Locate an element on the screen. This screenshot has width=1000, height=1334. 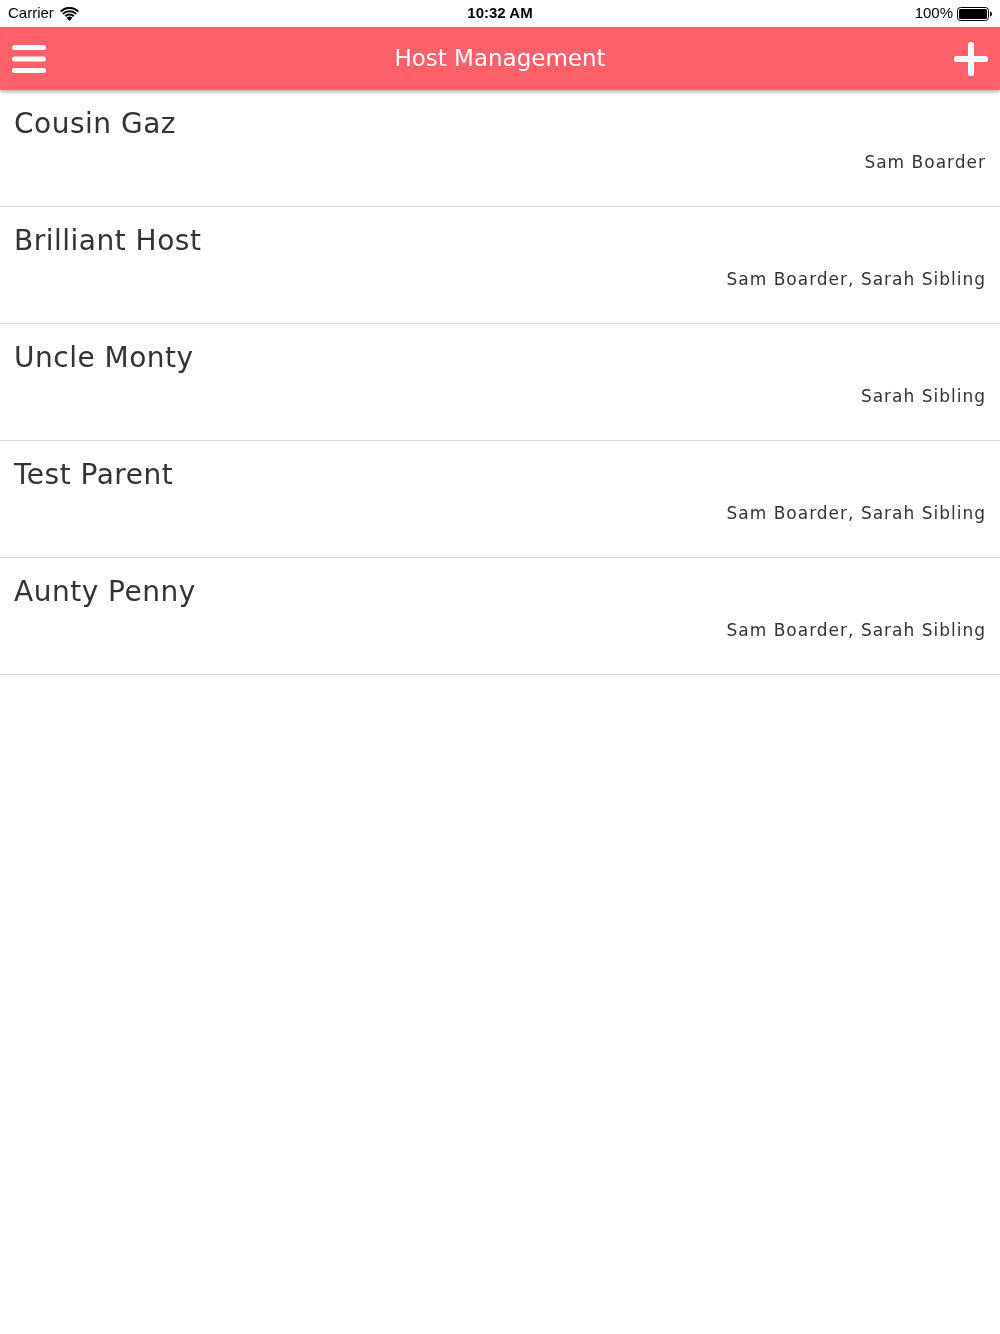
plus-icon is located at coordinates (971, 58).